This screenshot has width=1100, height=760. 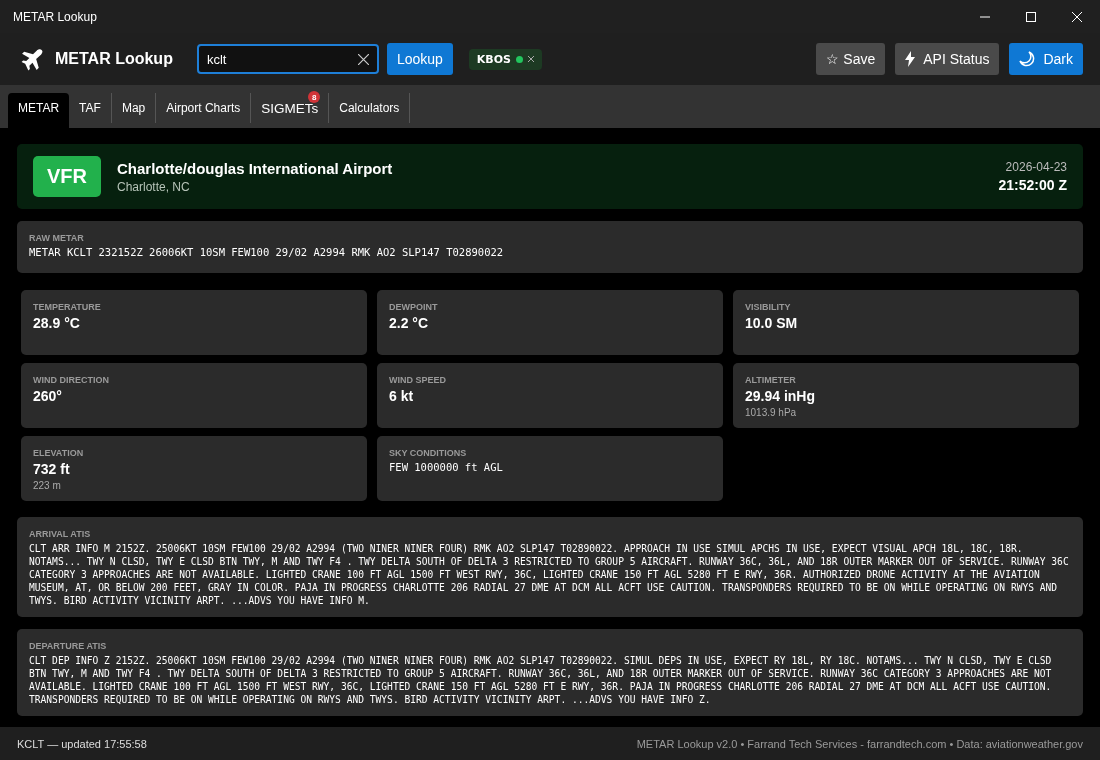 I want to click on stat-label: WIND DIRECTION, so click(x=71, y=380).